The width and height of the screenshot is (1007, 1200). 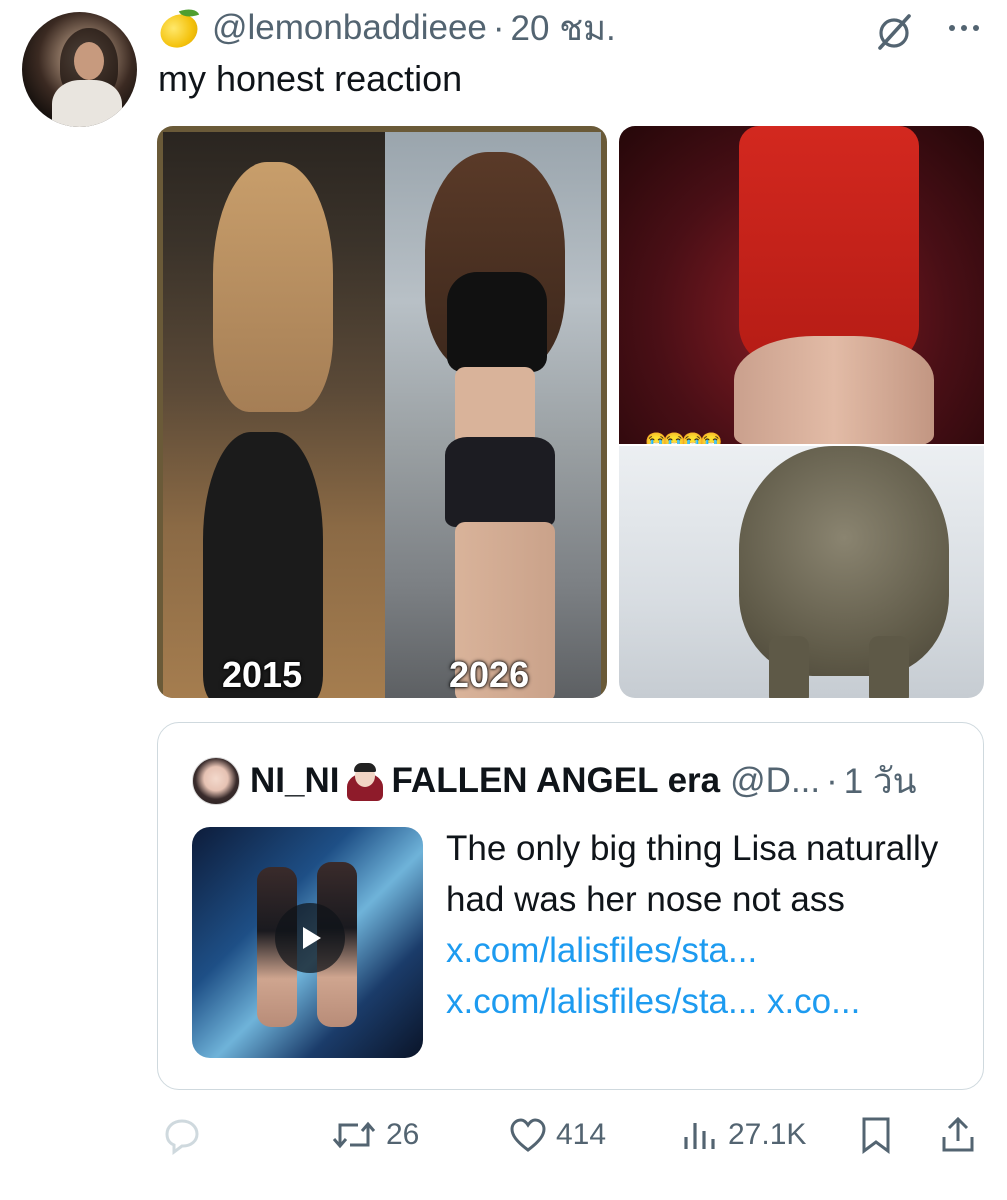 I want to click on play-icon, so click(x=312, y=938).